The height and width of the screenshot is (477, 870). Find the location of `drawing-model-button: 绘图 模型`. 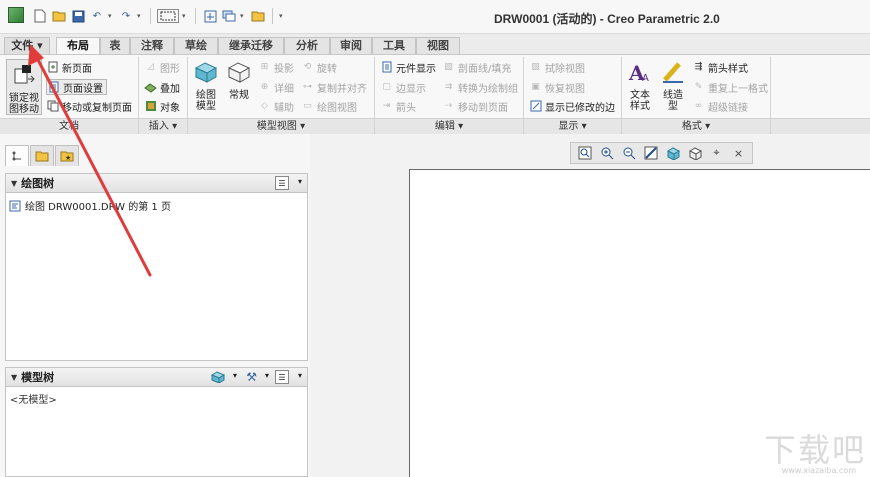

drawing-model-button: 绘图 模型 is located at coordinates (206, 85).